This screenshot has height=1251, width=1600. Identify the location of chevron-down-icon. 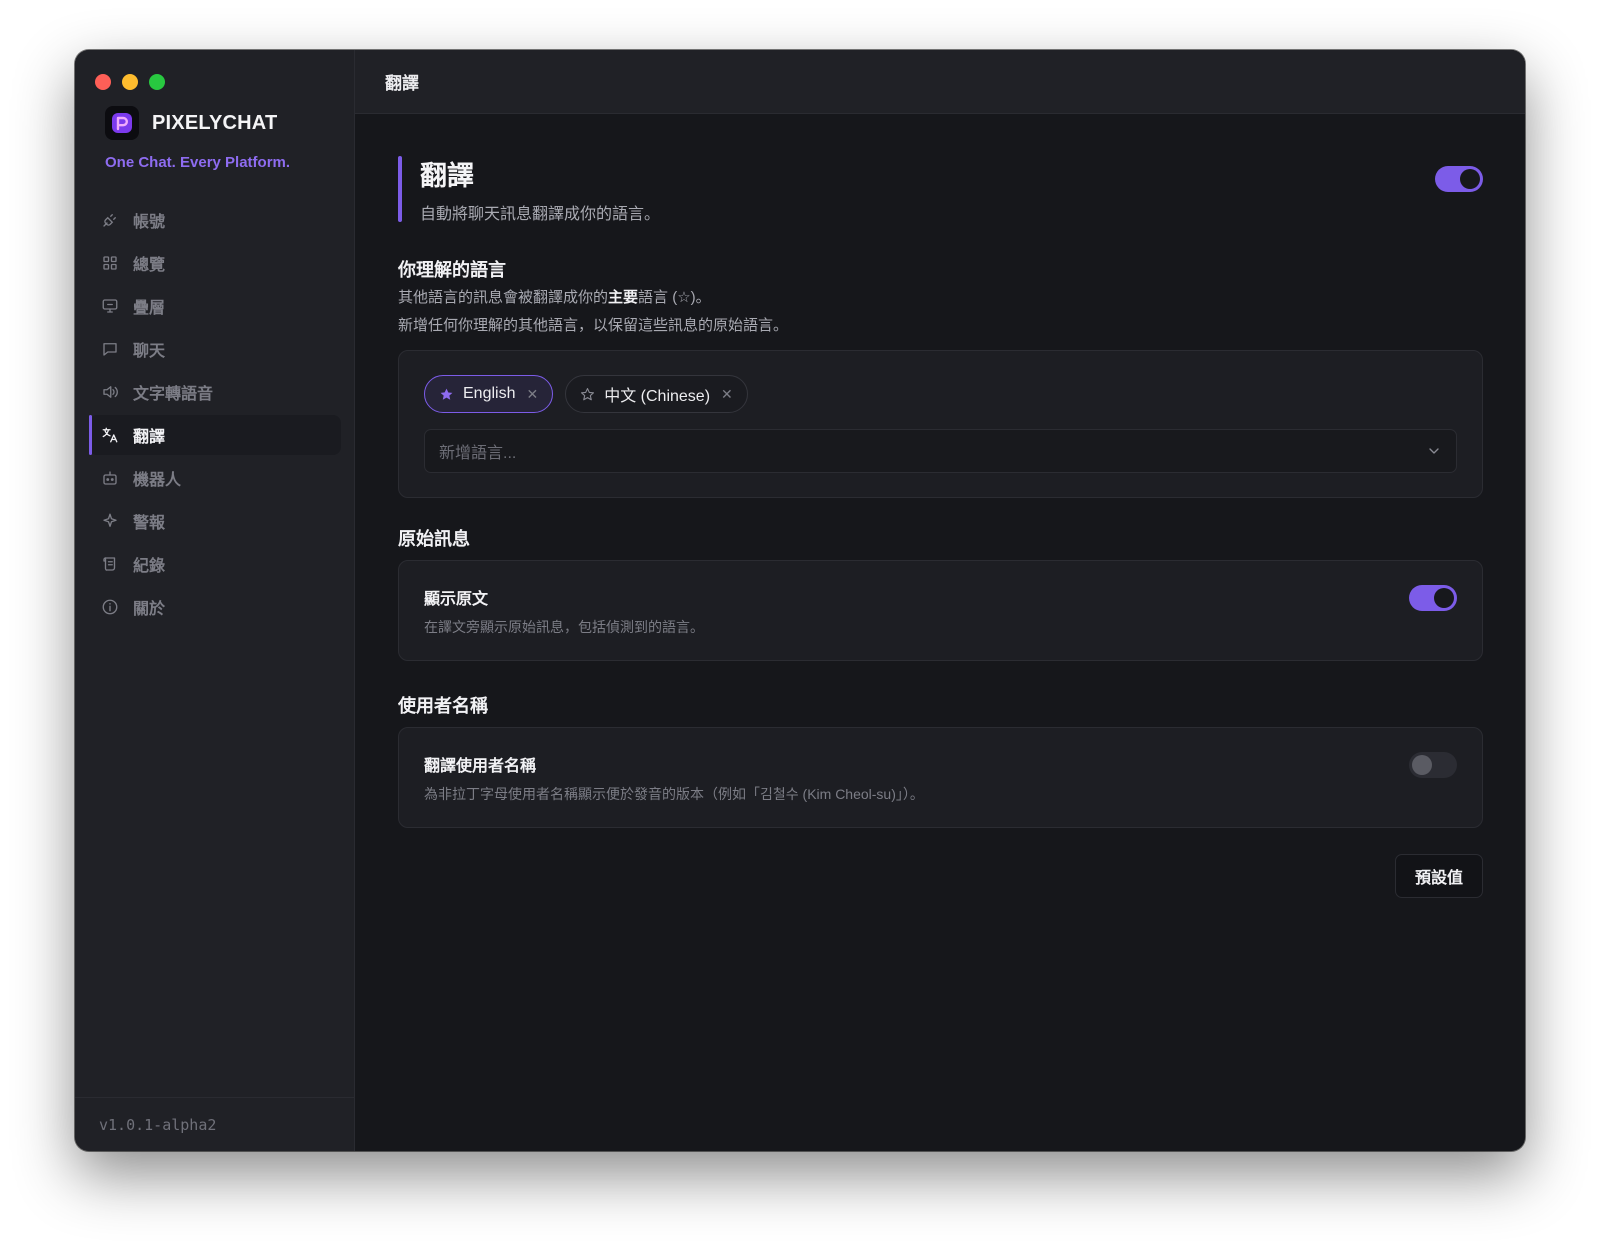
(1434, 451).